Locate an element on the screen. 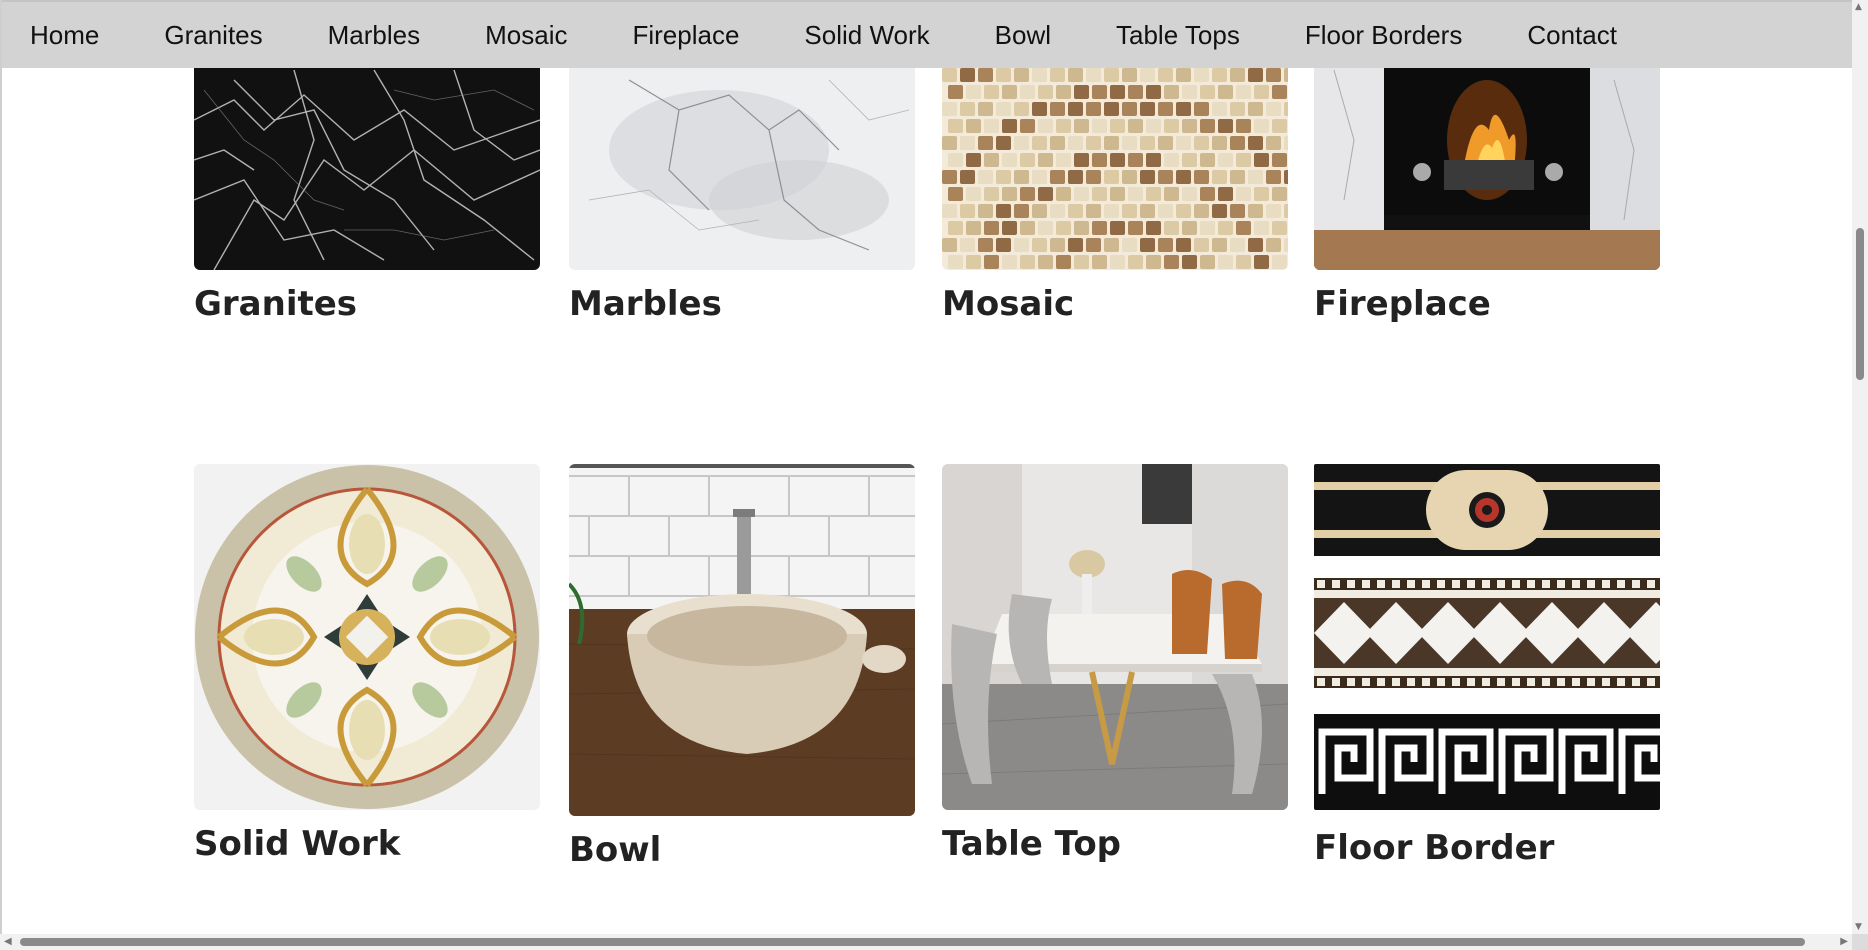 The width and height of the screenshot is (1868, 950). fireplace-caption: Fireplace is located at coordinates (1487, 304).